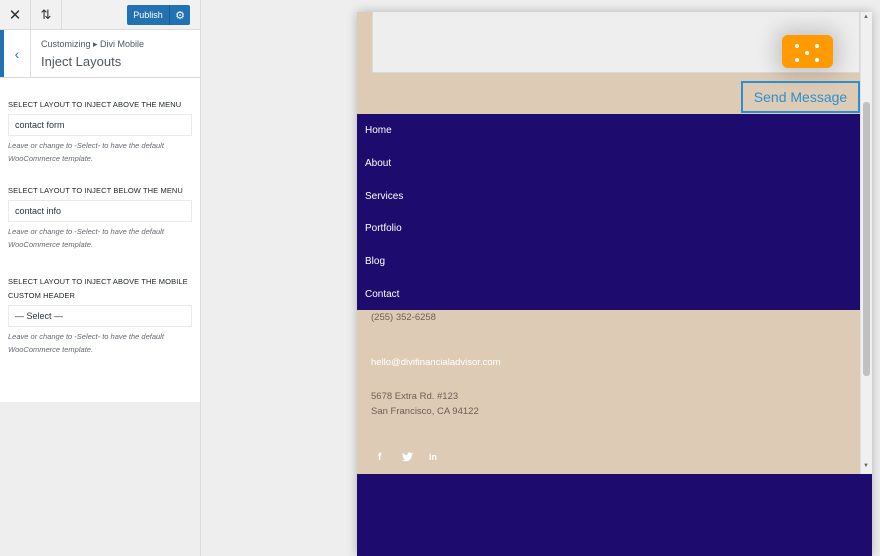 This screenshot has height=556, width=880. I want to click on preview-scrollbar: ▲ ▼, so click(866, 243).